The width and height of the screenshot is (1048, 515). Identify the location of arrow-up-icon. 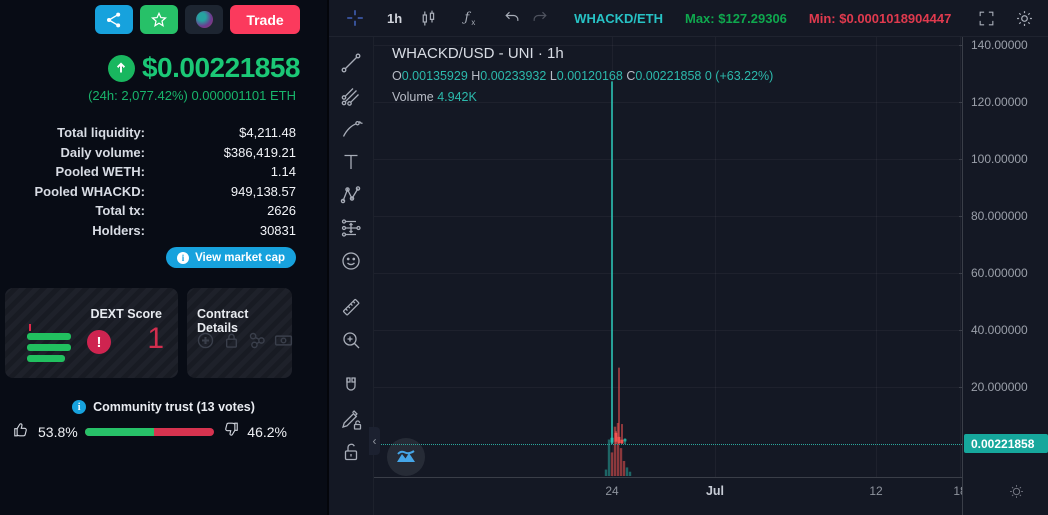
(121, 68).